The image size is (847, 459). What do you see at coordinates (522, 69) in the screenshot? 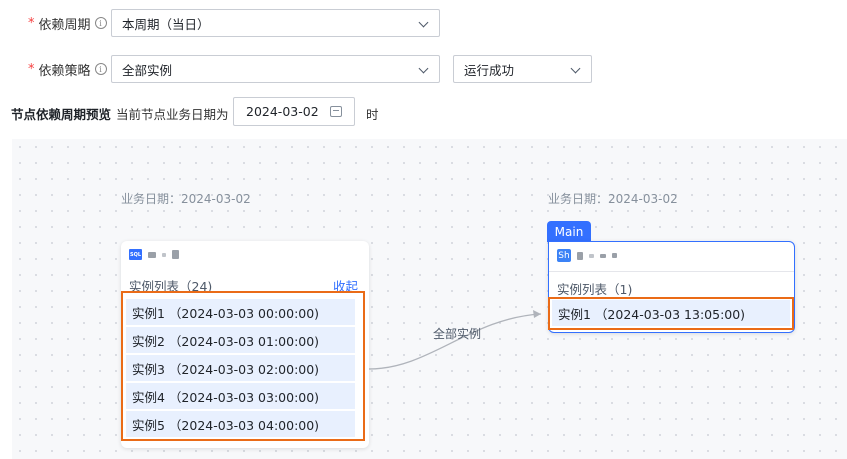
I see `status-select: 运行成功` at bounding box center [522, 69].